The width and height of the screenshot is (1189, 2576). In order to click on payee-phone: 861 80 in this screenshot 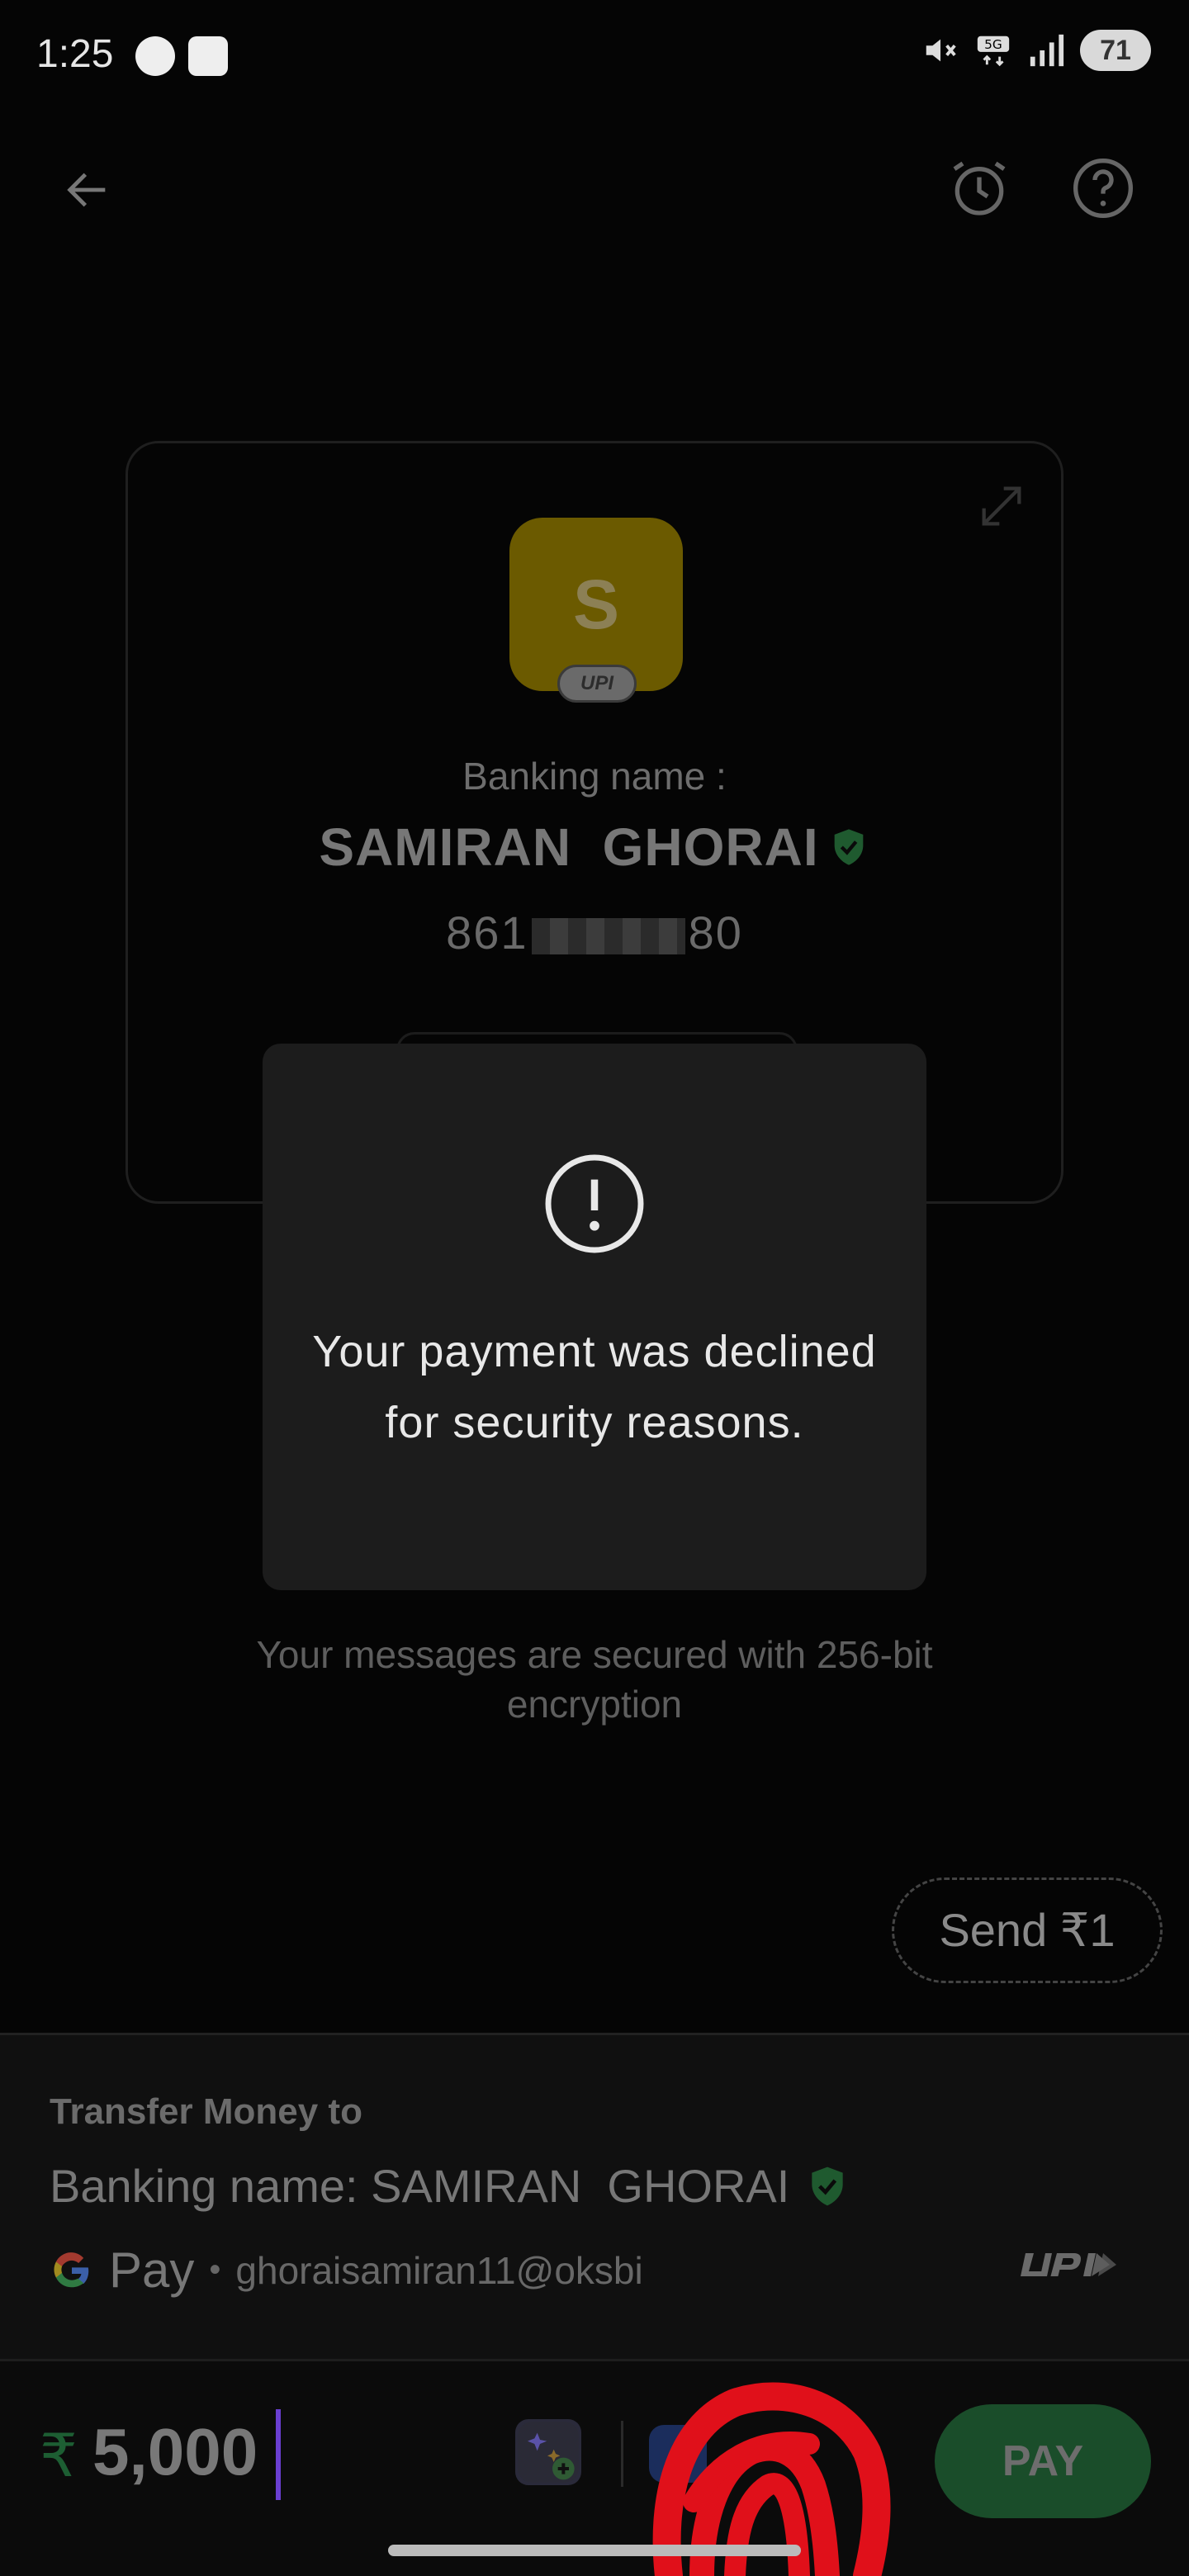, I will do `click(594, 932)`.